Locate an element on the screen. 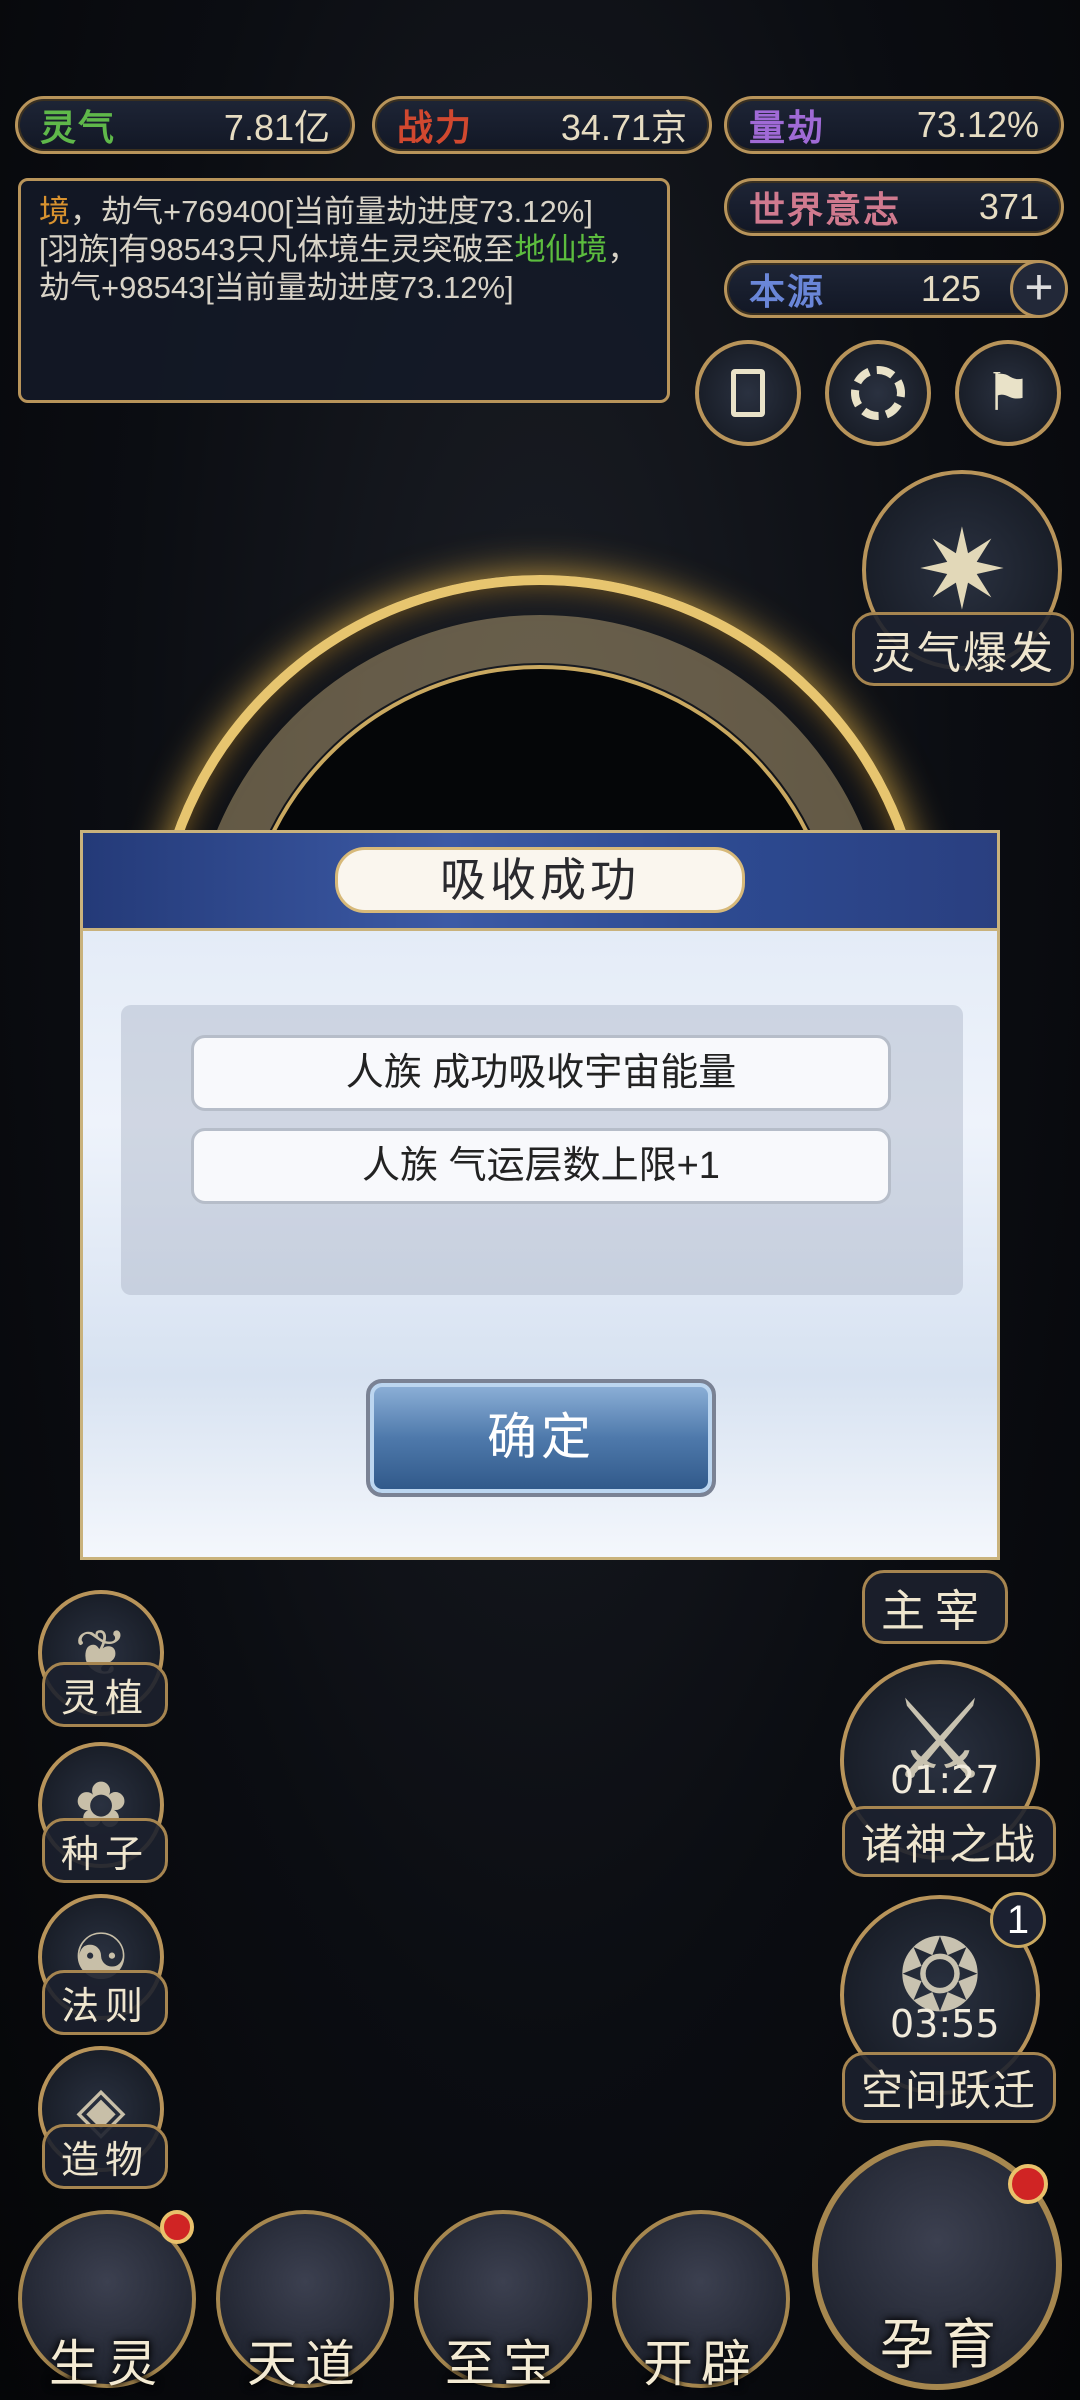  nav-shengling-label: 生灵 is located at coordinates (107, 2364).